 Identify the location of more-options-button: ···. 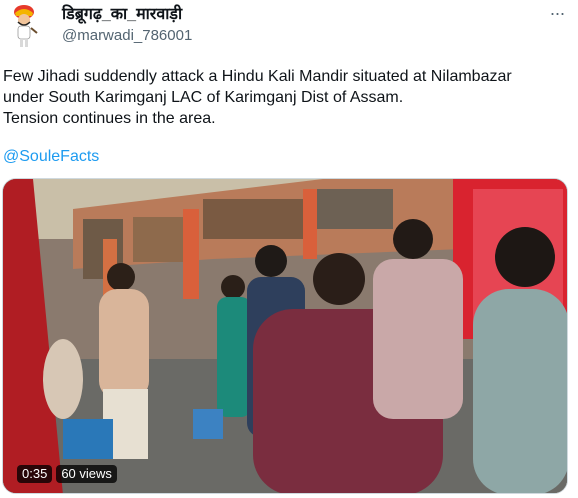
(557, 13).